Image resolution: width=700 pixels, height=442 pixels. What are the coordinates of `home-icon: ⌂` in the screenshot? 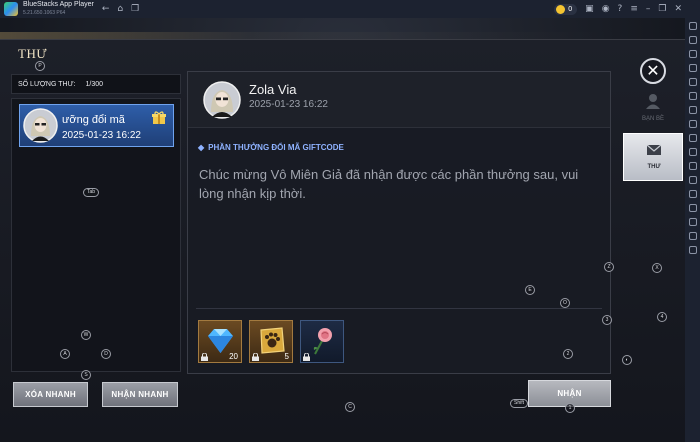 It's located at (120, 9).